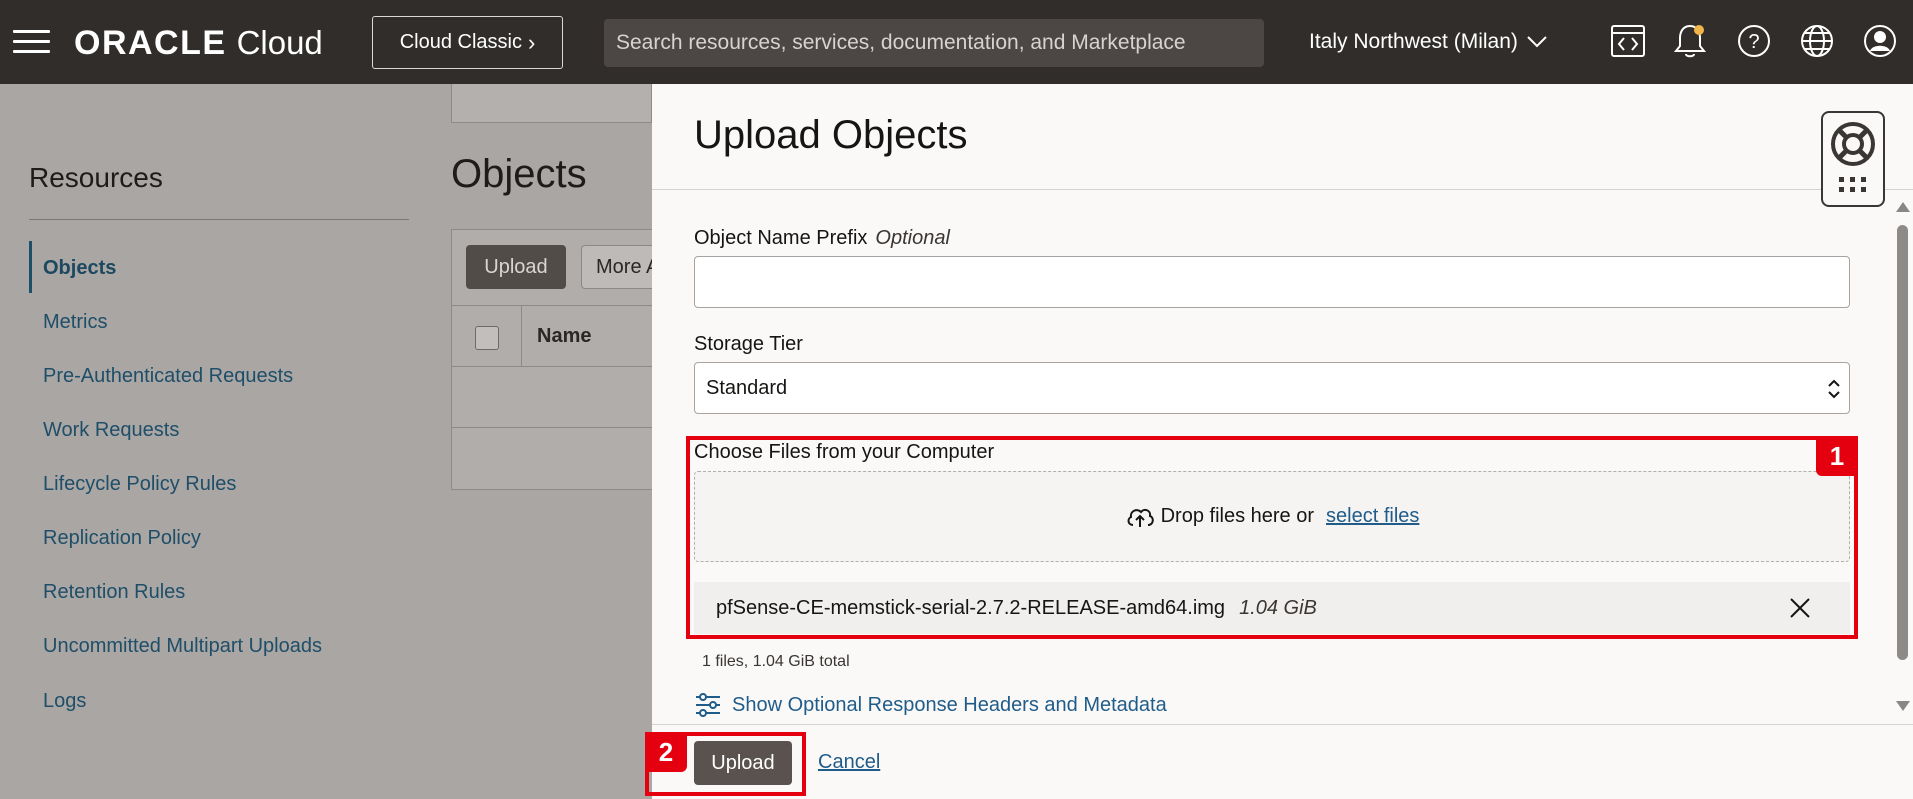 The height and width of the screenshot is (799, 1913). I want to click on cloud-upload-icon, so click(1140, 517).